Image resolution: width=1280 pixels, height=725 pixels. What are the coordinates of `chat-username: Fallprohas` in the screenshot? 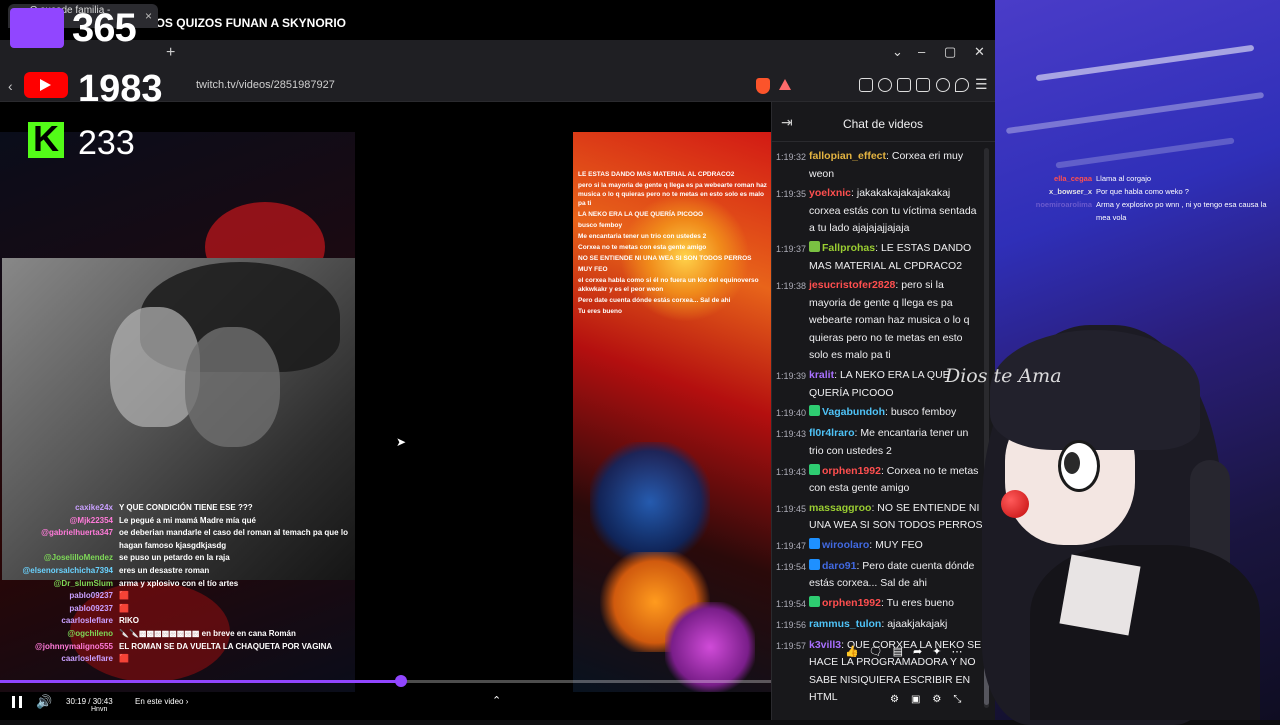 It's located at (848, 248).